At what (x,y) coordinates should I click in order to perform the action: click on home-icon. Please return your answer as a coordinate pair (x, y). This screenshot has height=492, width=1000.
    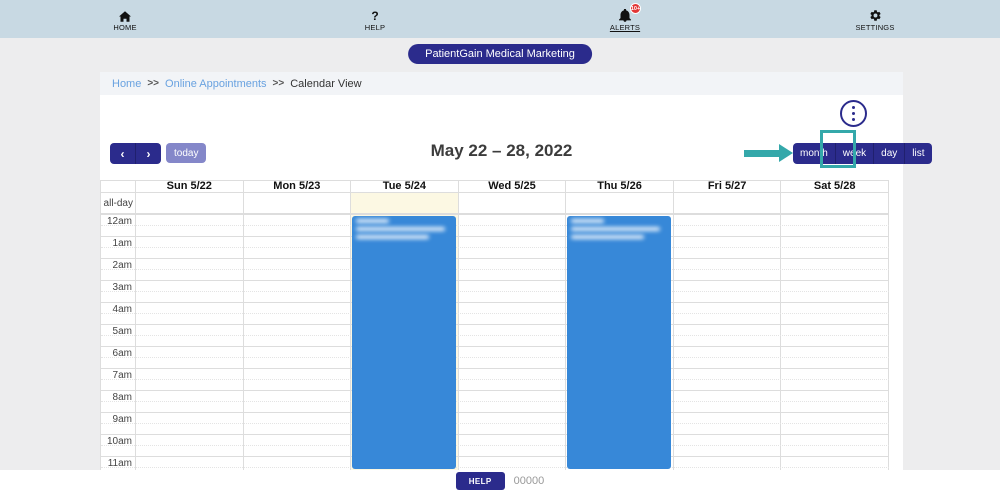
    Looking at the image, I should click on (125, 15).